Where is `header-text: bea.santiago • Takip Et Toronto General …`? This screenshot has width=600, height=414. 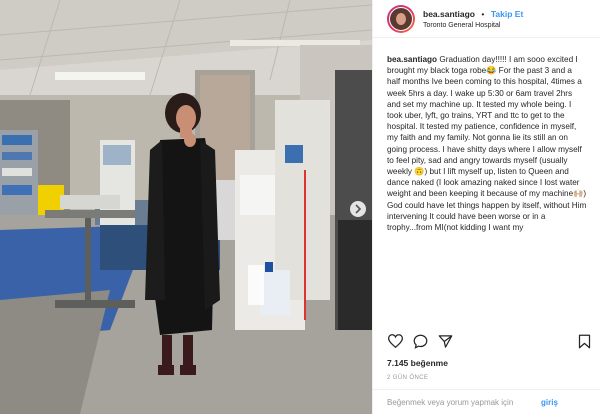 header-text: bea.santiago • Takip Et Toronto General … is located at coordinates (473, 19).